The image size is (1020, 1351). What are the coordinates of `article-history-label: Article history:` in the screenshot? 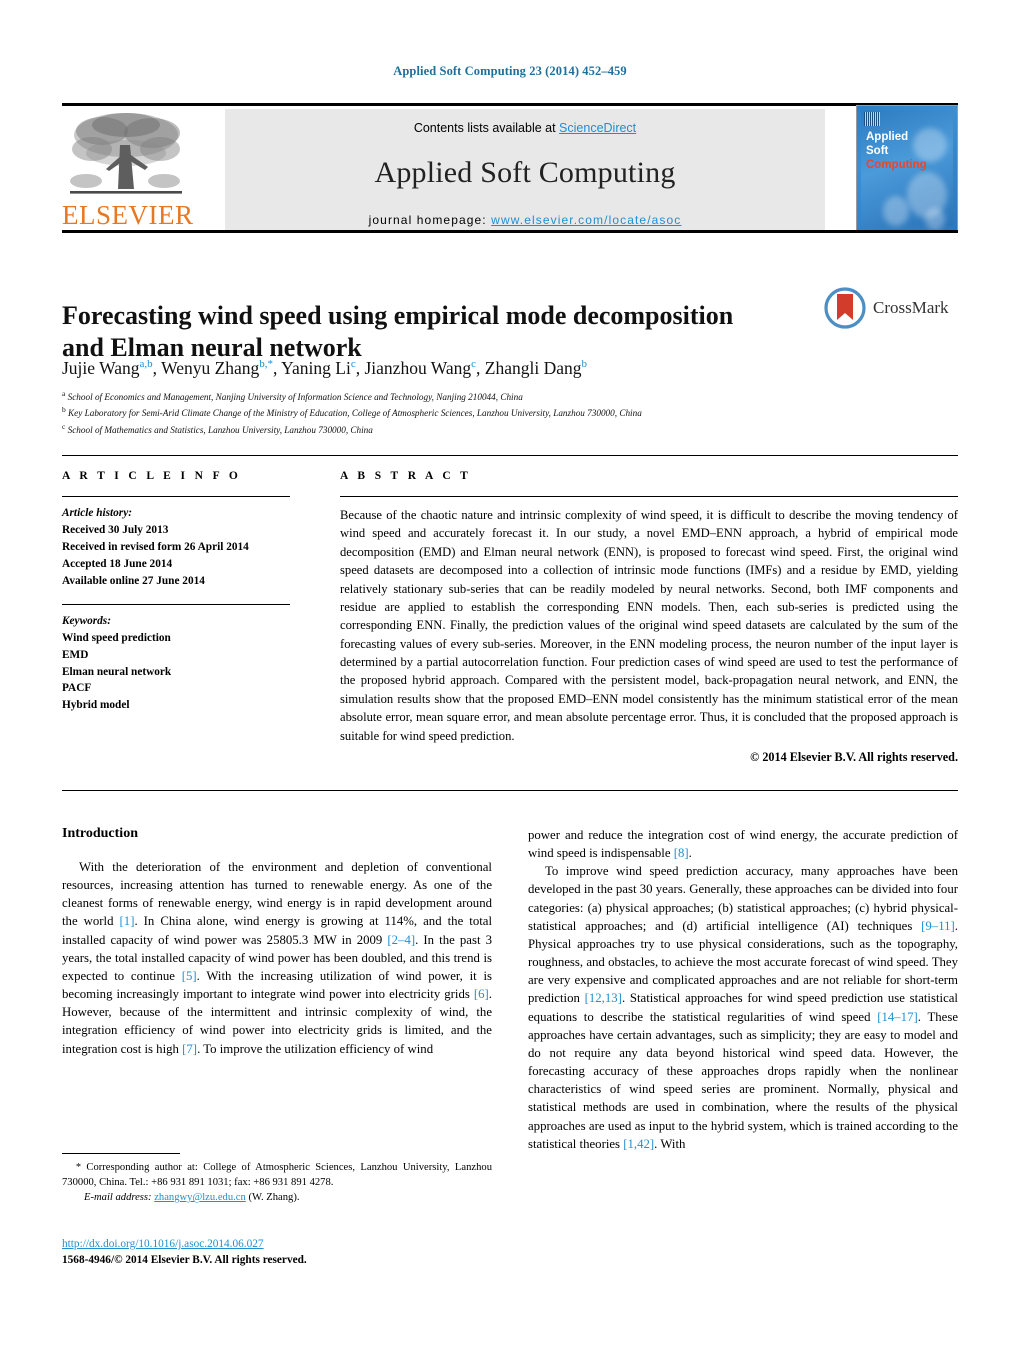 It's located at (97, 513).